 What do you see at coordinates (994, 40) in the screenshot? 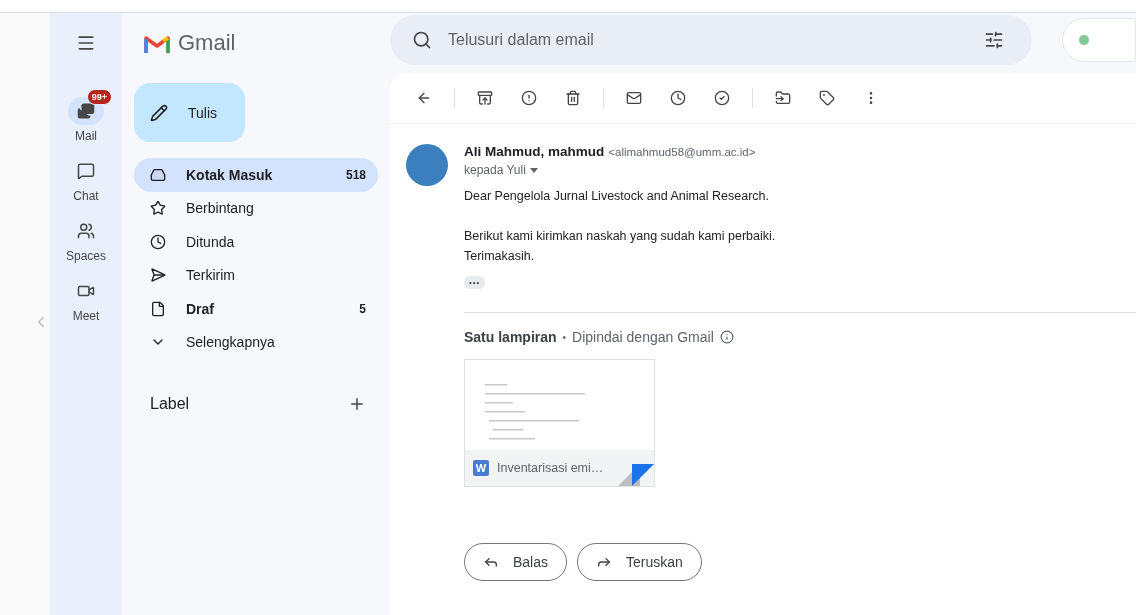
I see `filter-icon` at bounding box center [994, 40].